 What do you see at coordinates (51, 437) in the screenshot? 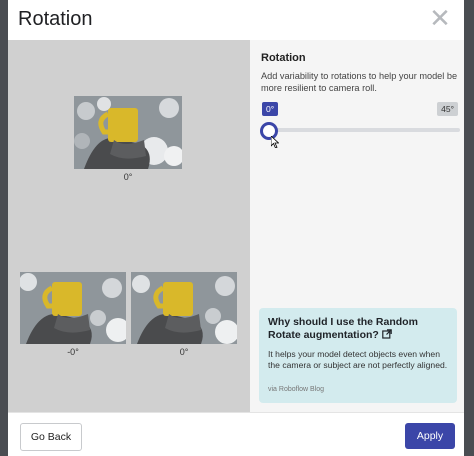
I see `go-back-button: Go Back` at bounding box center [51, 437].